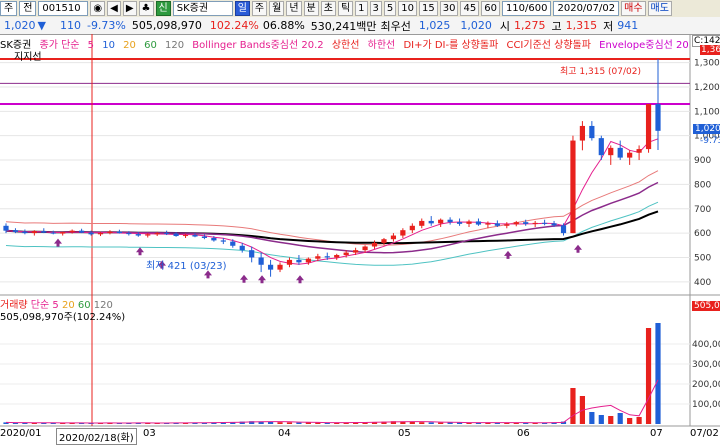  Describe the element at coordinates (284, 433) in the screenshot. I see `x-axis-label-04: 04` at that location.